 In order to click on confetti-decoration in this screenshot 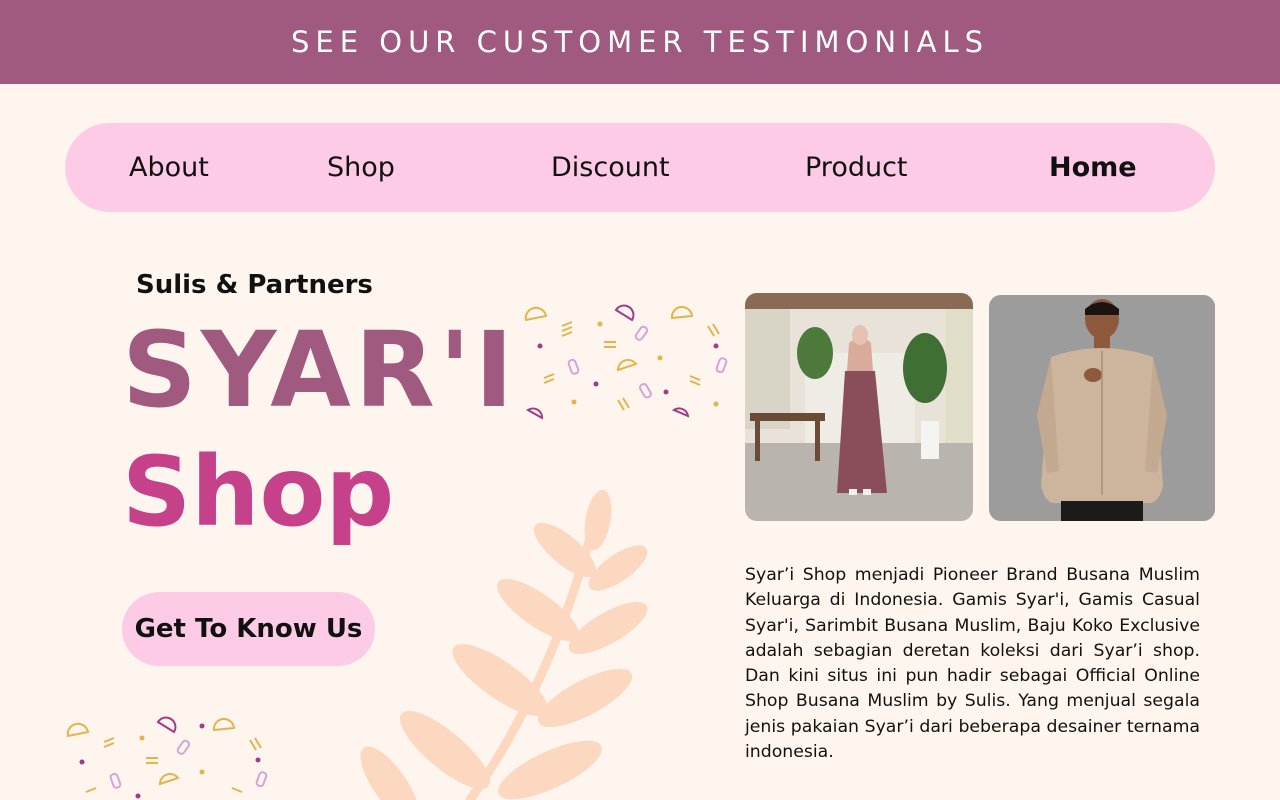, I will do `click(626, 362)`.